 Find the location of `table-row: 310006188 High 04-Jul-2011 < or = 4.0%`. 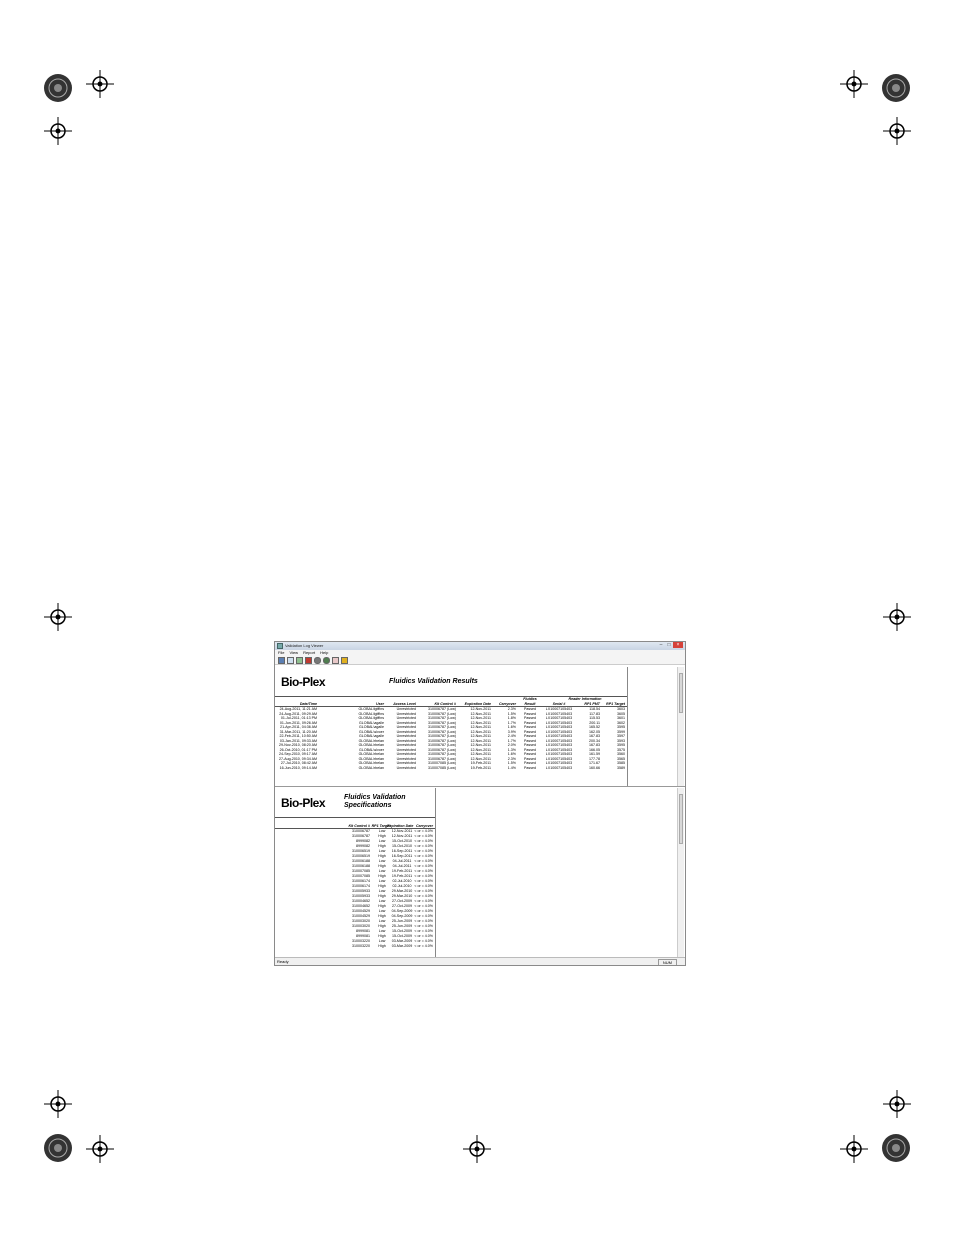

table-row: 310006188 High 04-Jul-2011 < or = 4.0% is located at coordinates (355, 866).